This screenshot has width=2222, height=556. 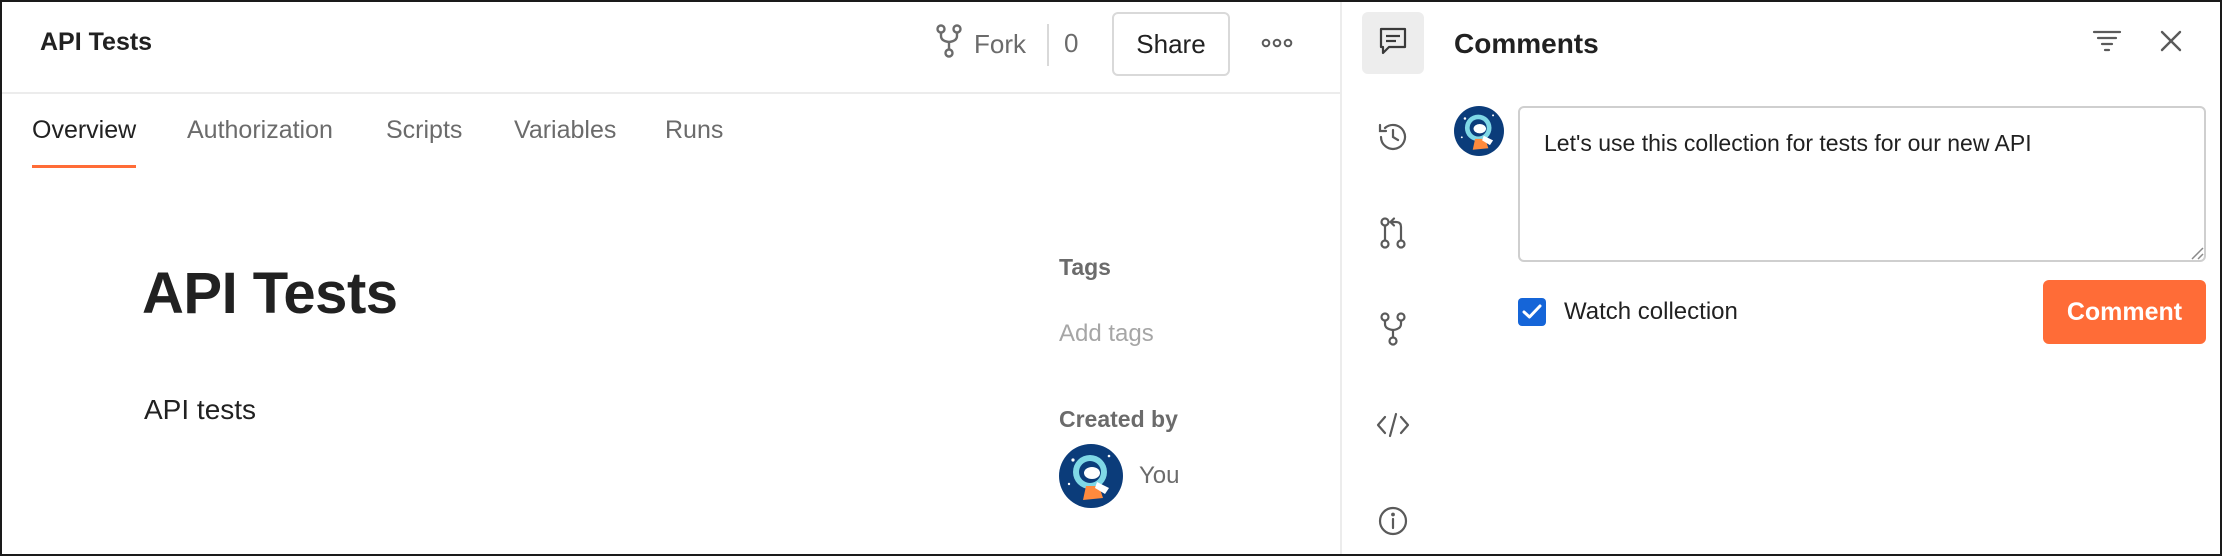 I want to click on tags-label: Tags, so click(x=1085, y=267).